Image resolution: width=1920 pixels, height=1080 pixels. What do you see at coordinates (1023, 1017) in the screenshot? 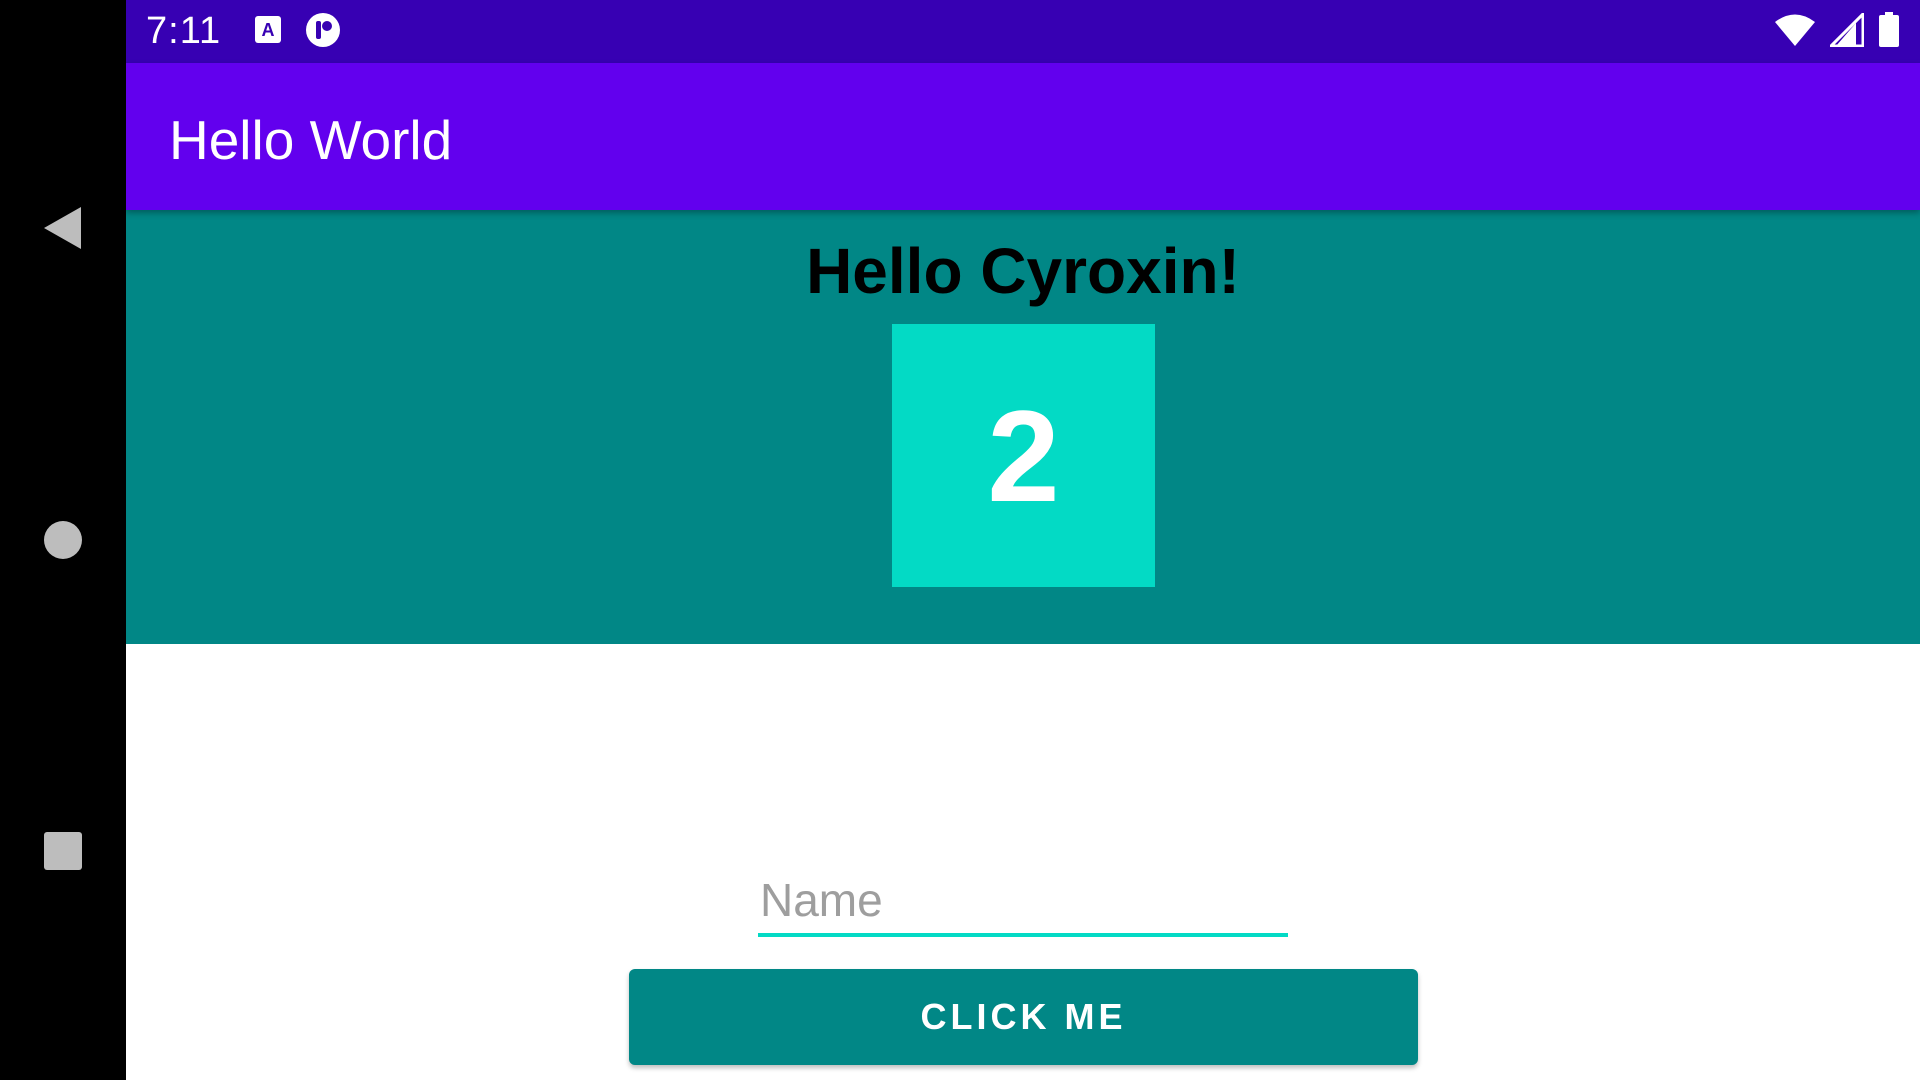
I see `click-me-button: CLICK ME` at bounding box center [1023, 1017].